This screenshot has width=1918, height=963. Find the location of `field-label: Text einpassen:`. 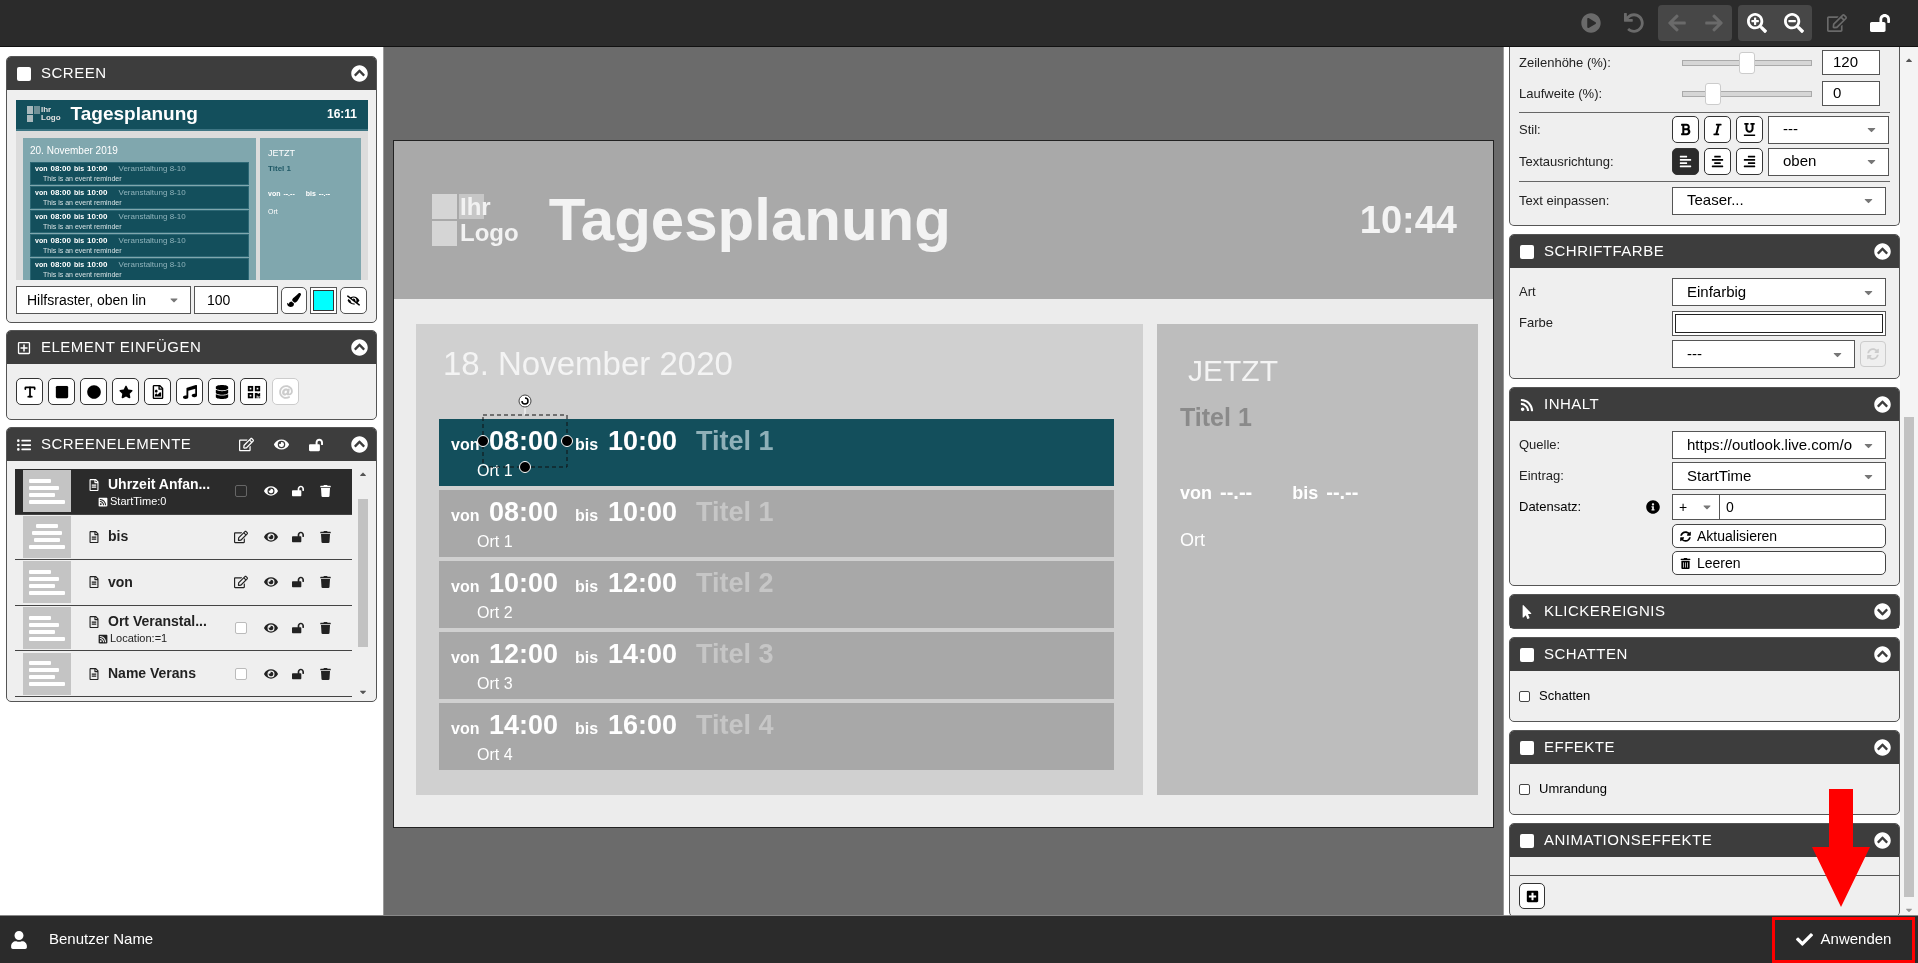

field-label: Text einpassen: is located at coordinates (1565, 200).